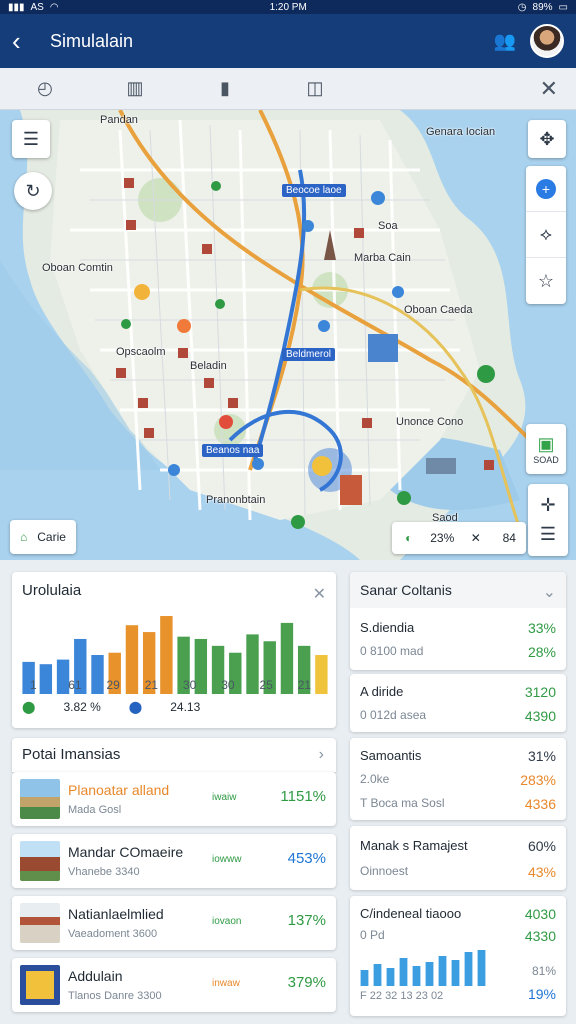 Image resolution: width=576 pixels, height=1024 pixels. I want to click on plus-icon: +, so click(546, 188).